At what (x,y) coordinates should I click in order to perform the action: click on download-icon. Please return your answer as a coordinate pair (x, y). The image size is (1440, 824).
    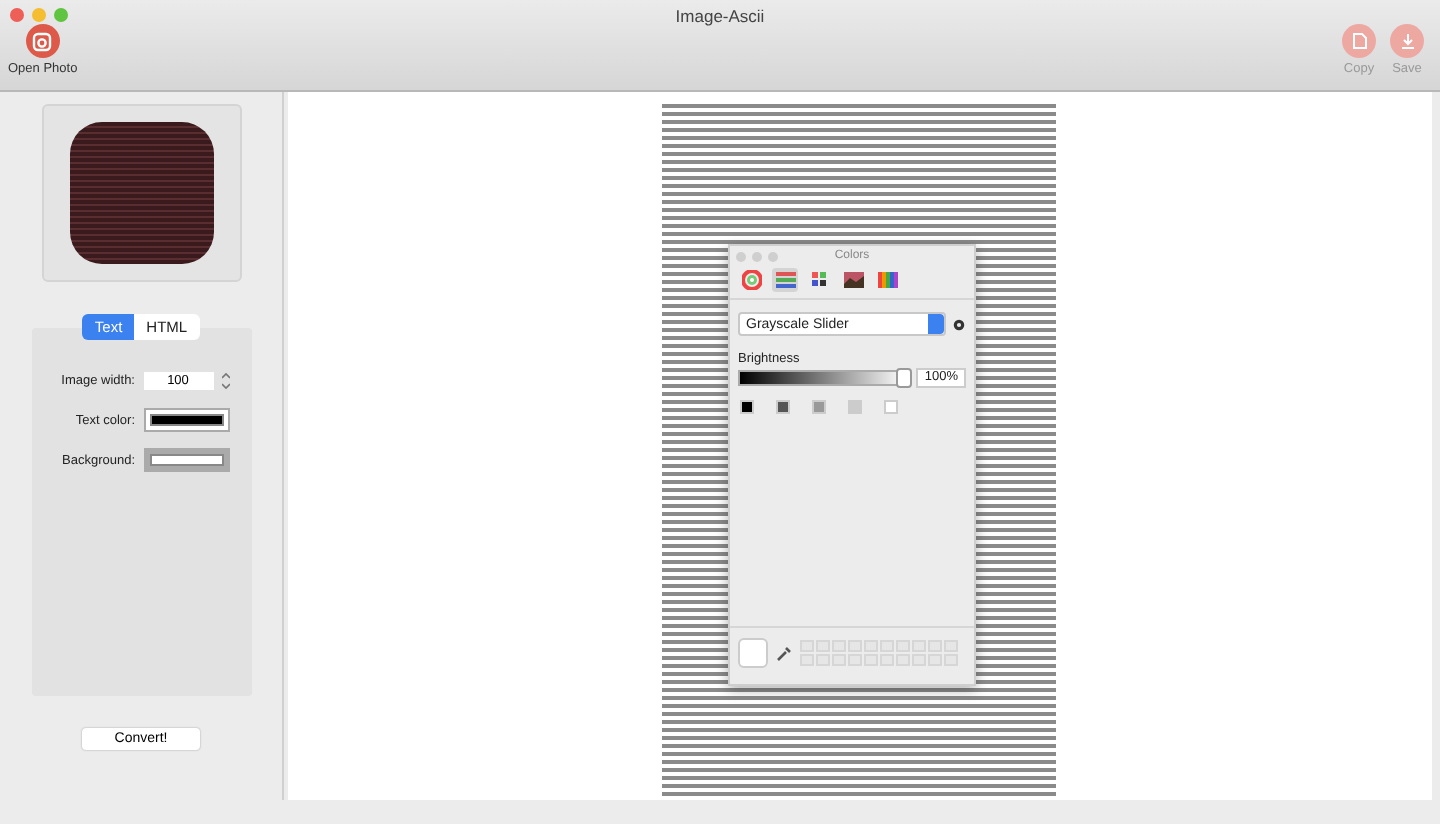
    Looking at the image, I should click on (1407, 41).